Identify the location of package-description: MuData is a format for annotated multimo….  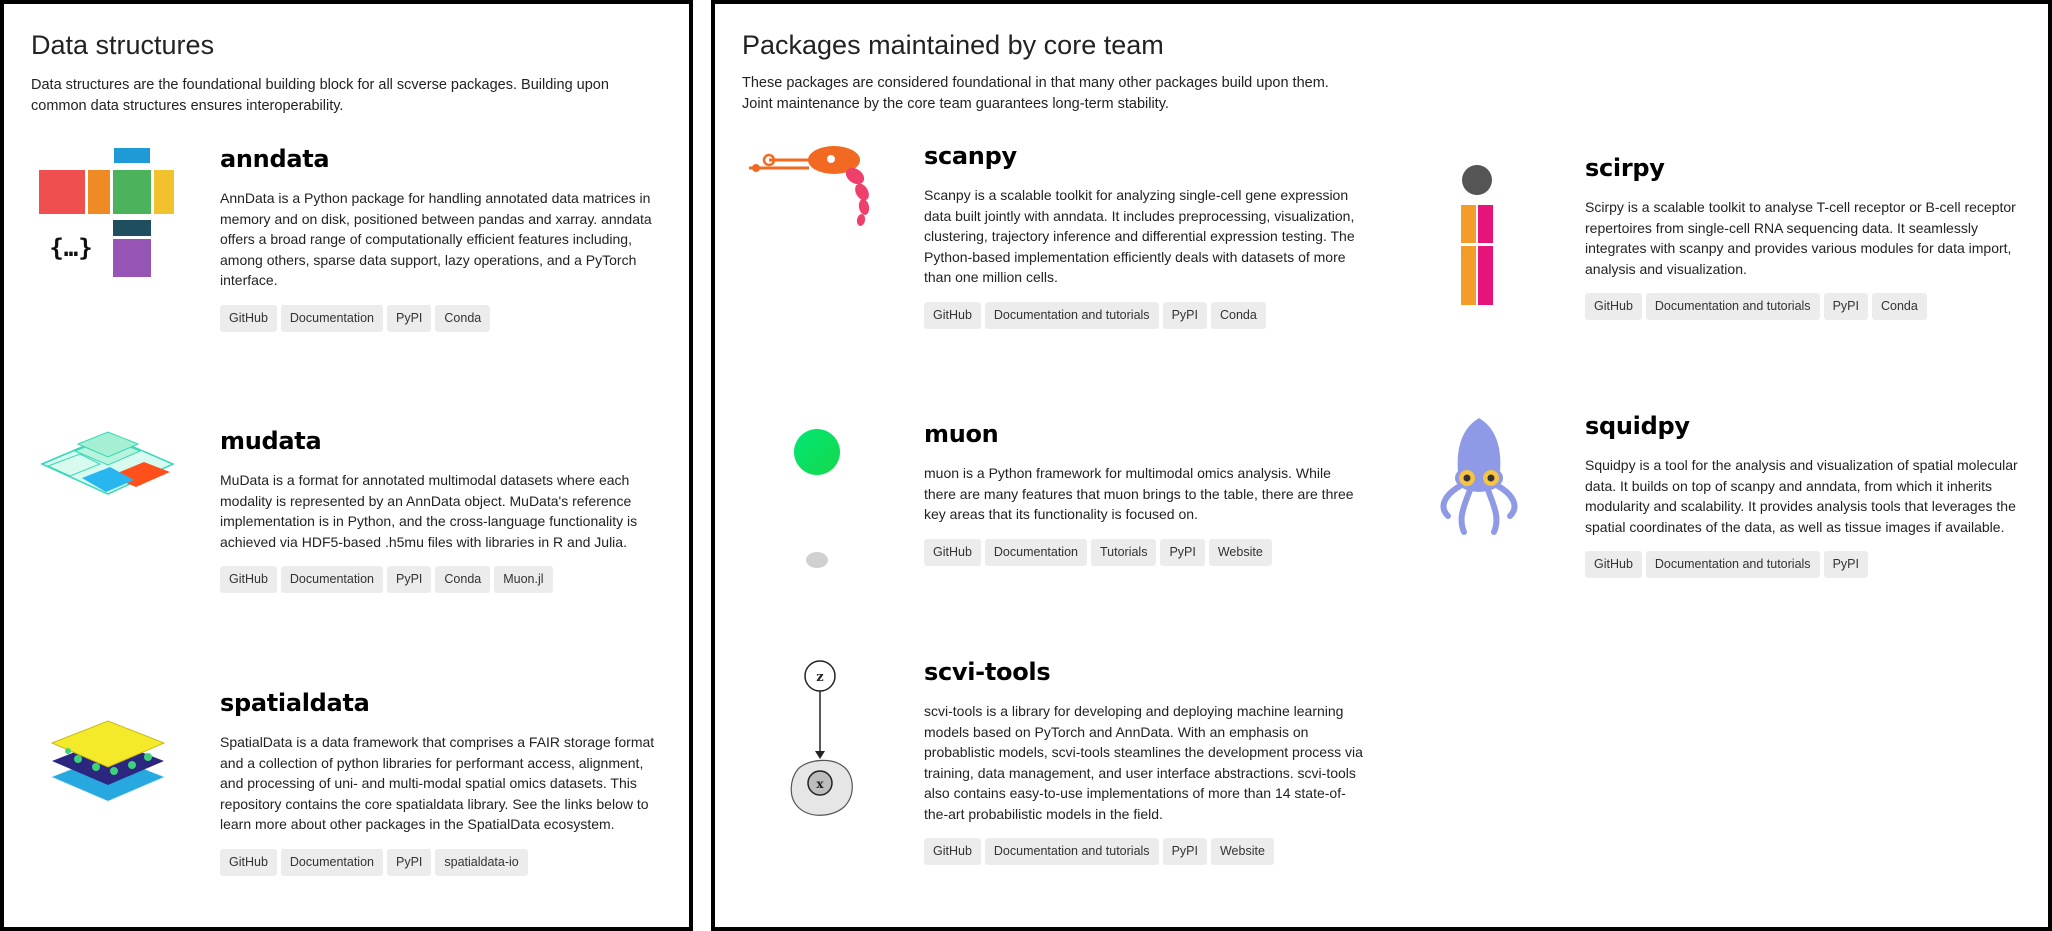
(429, 511).